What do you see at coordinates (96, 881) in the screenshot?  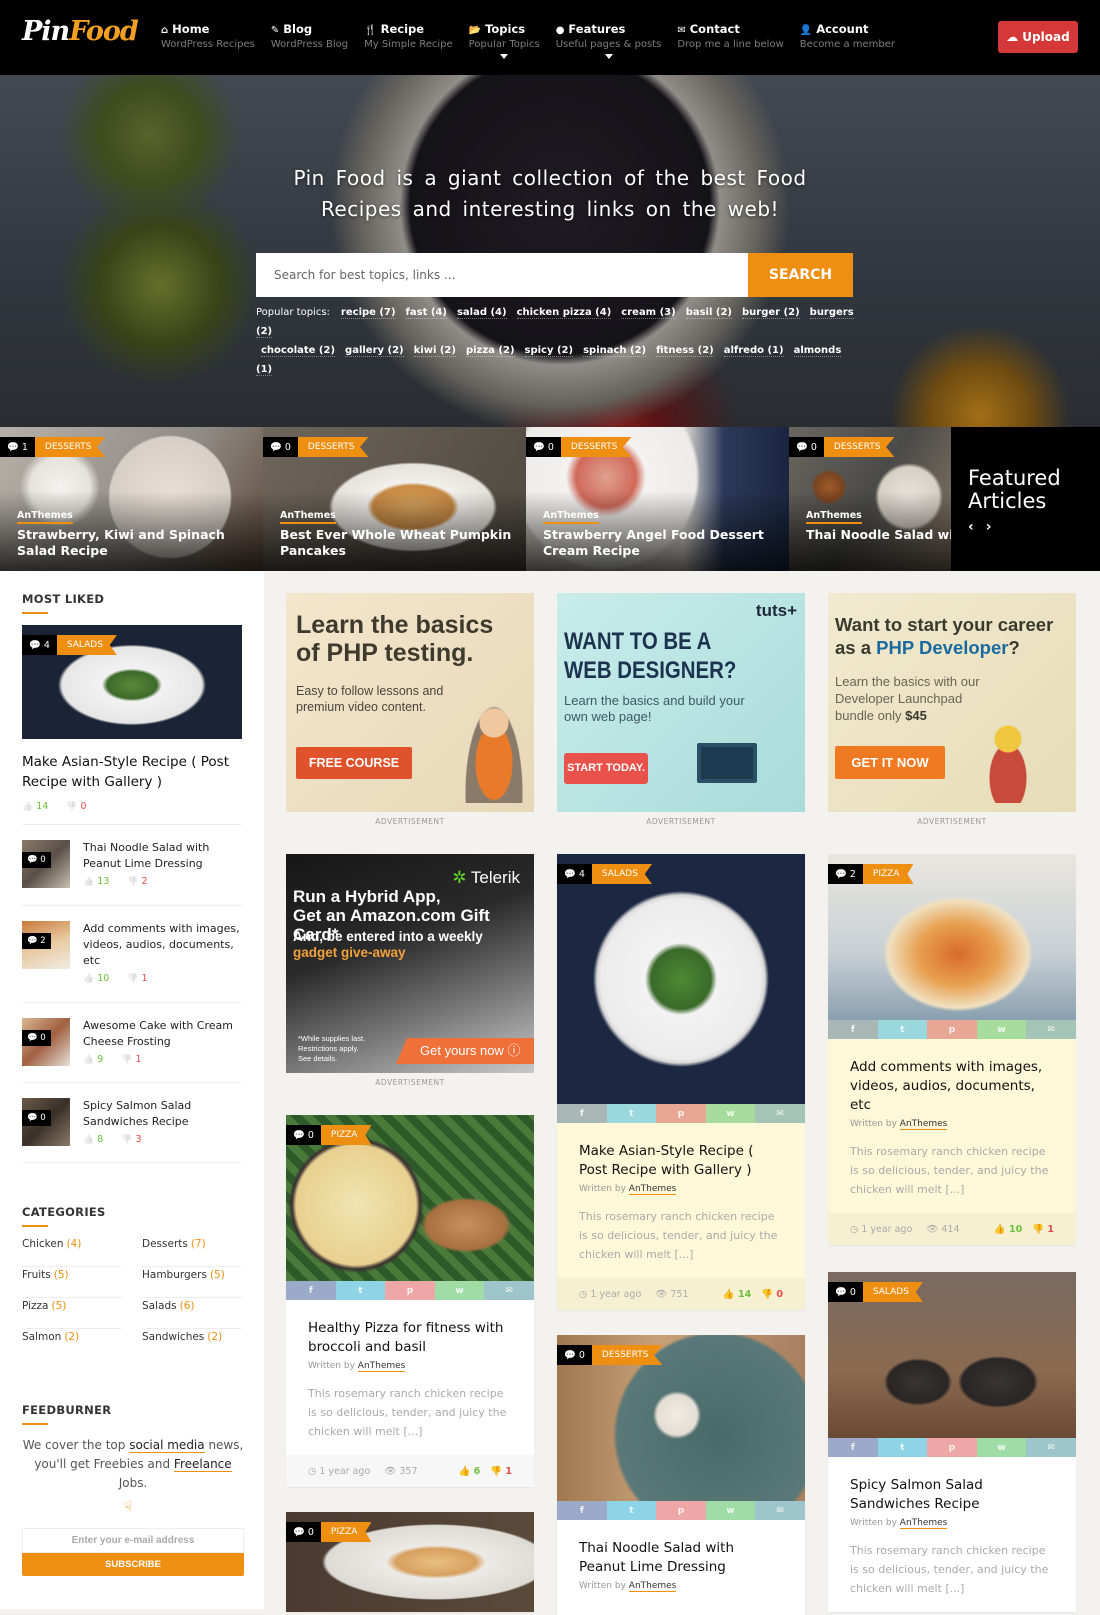 I see `like-count: 13` at bounding box center [96, 881].